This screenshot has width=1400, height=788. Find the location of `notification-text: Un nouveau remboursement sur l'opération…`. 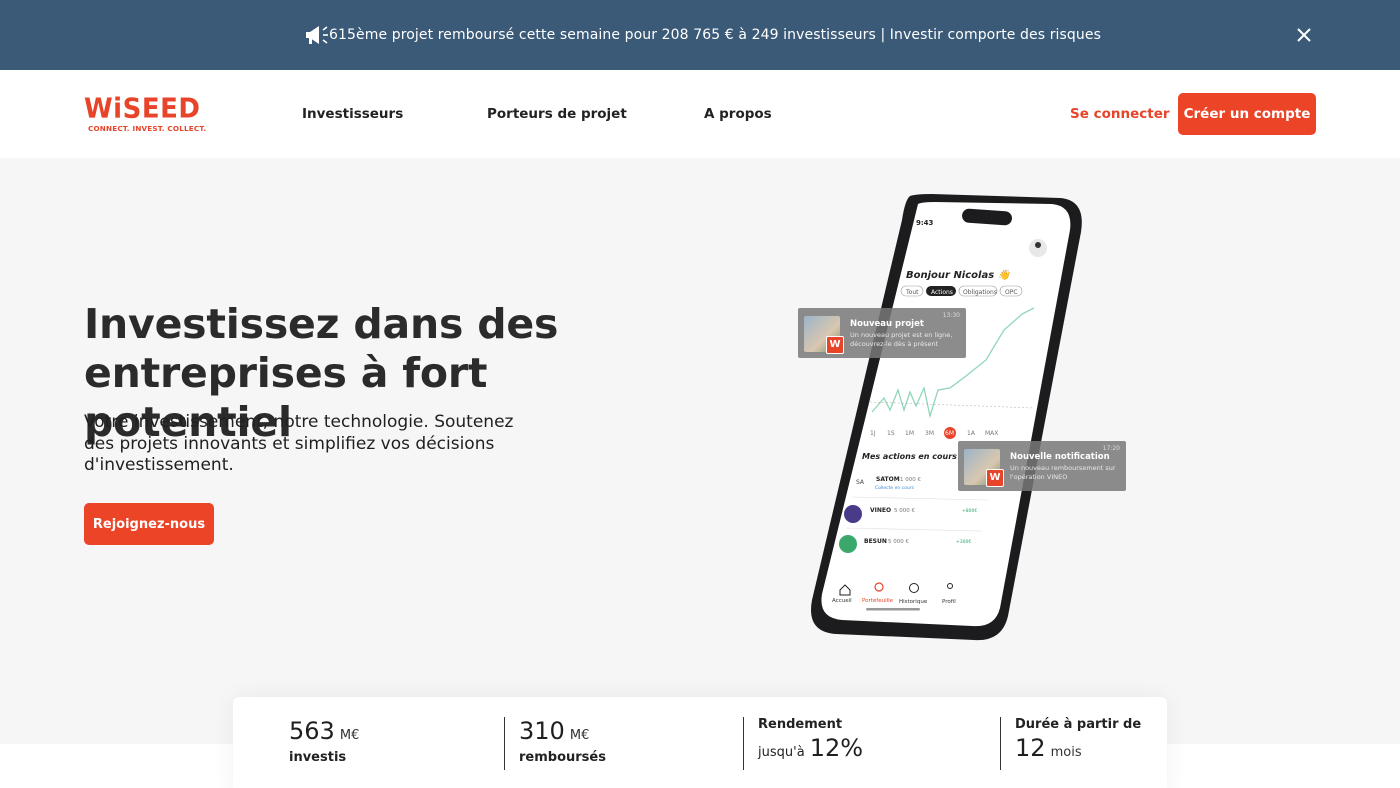

notification-text: Un nouveau remboursement sur l'opération… is located at coordinates (1063, 472).